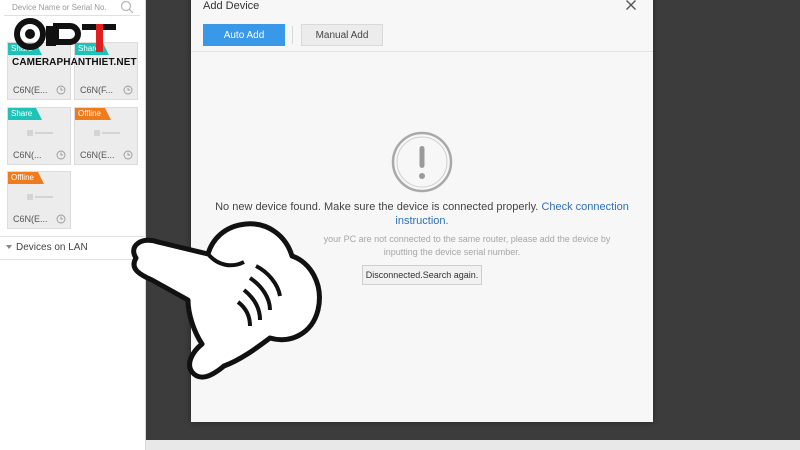 The height and width of the screenshot is (450, 800). What do you see at coordinates (422, 275) in the screenshot?
I see `search-again-button: Disconnected.Search again.` at bounding box center [422, 275].